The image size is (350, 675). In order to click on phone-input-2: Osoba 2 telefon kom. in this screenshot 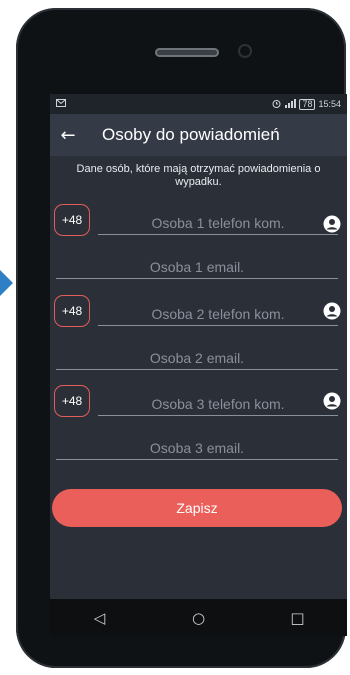, I will do `click(218, 316)`.